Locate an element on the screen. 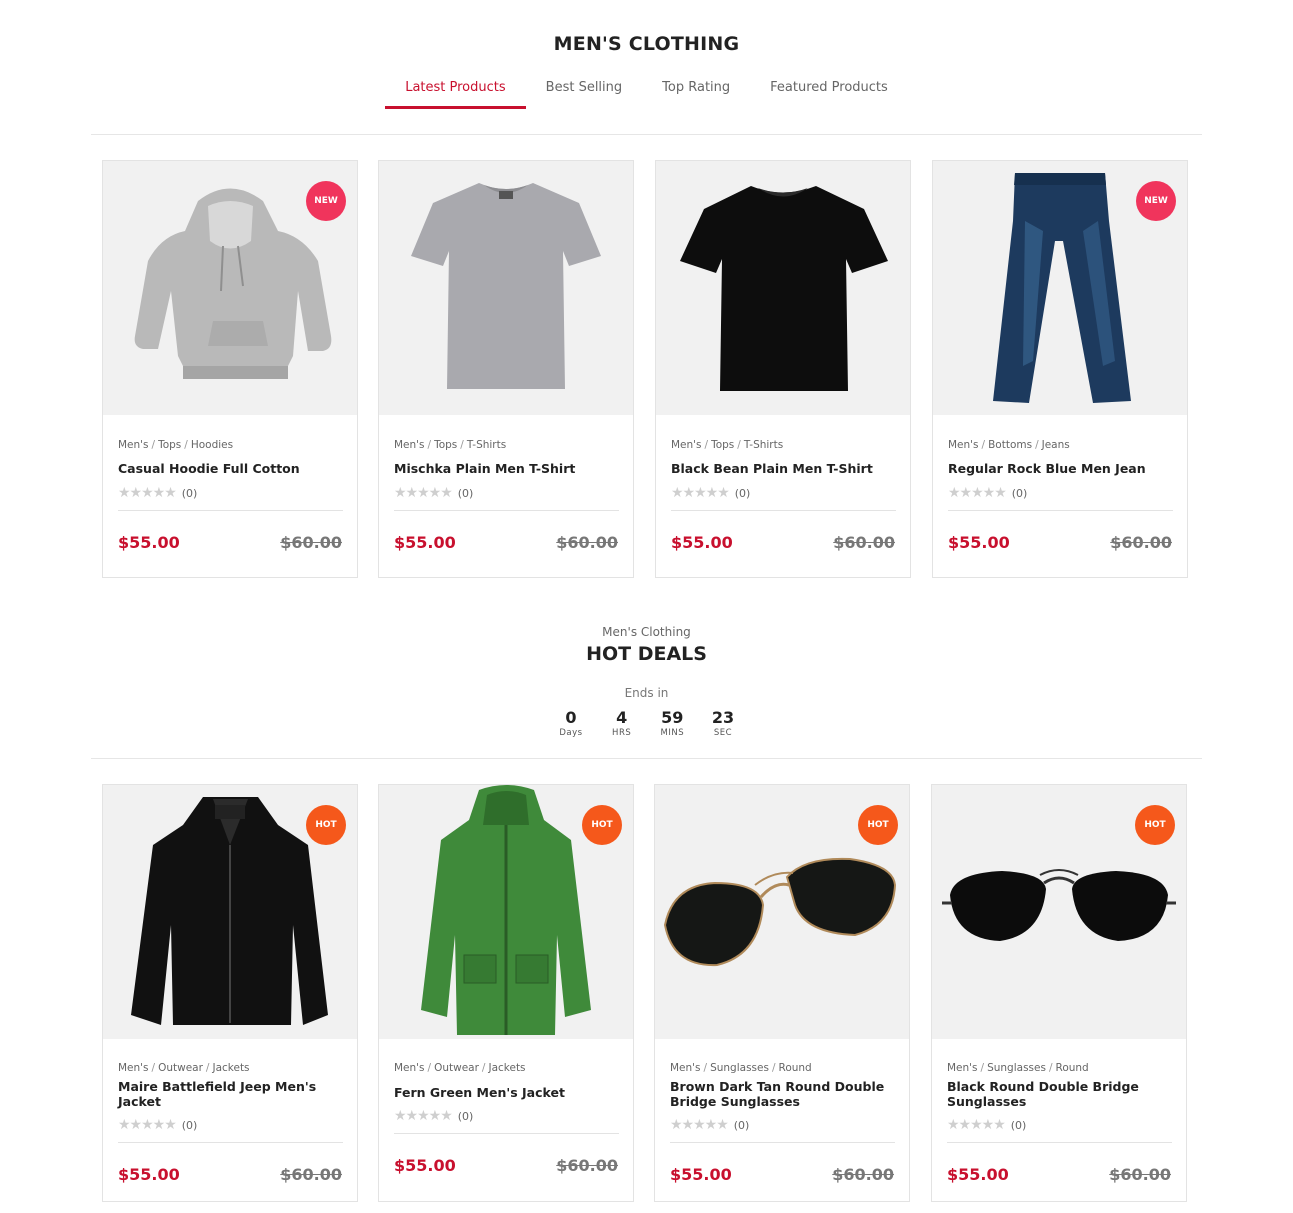 This screenshot has width=1293, height=1213. breadcrumb: Men's / Outwear / Jackets is located at coordinates (460, 1068).